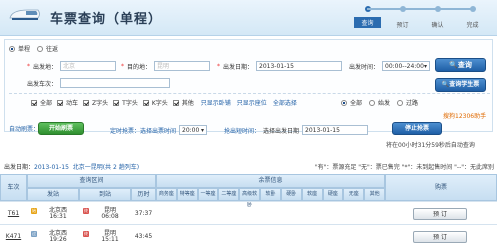  I want to click on train-no: K471, so click(13, 236).